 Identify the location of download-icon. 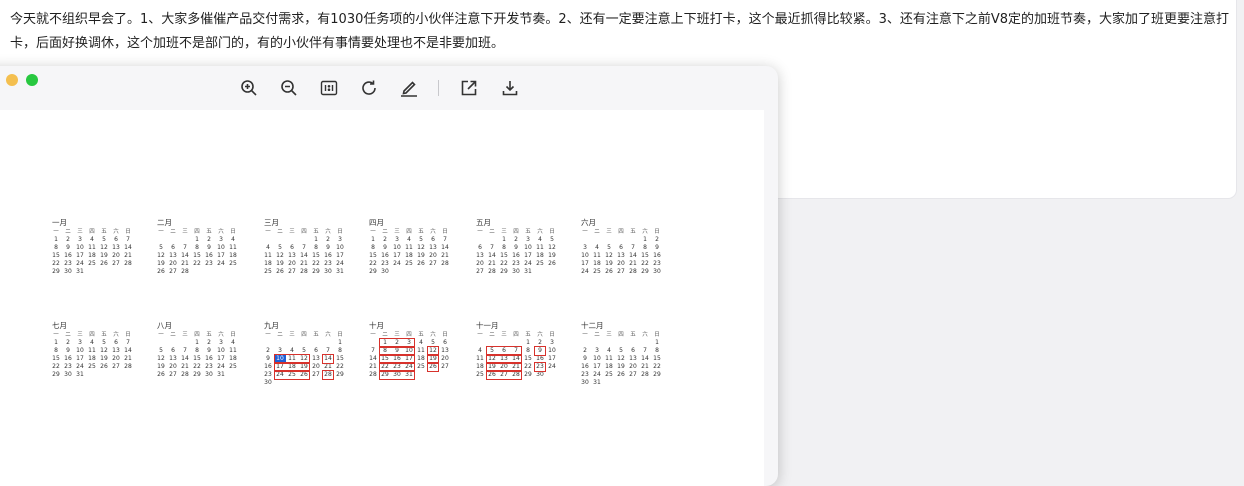
(510, 88).